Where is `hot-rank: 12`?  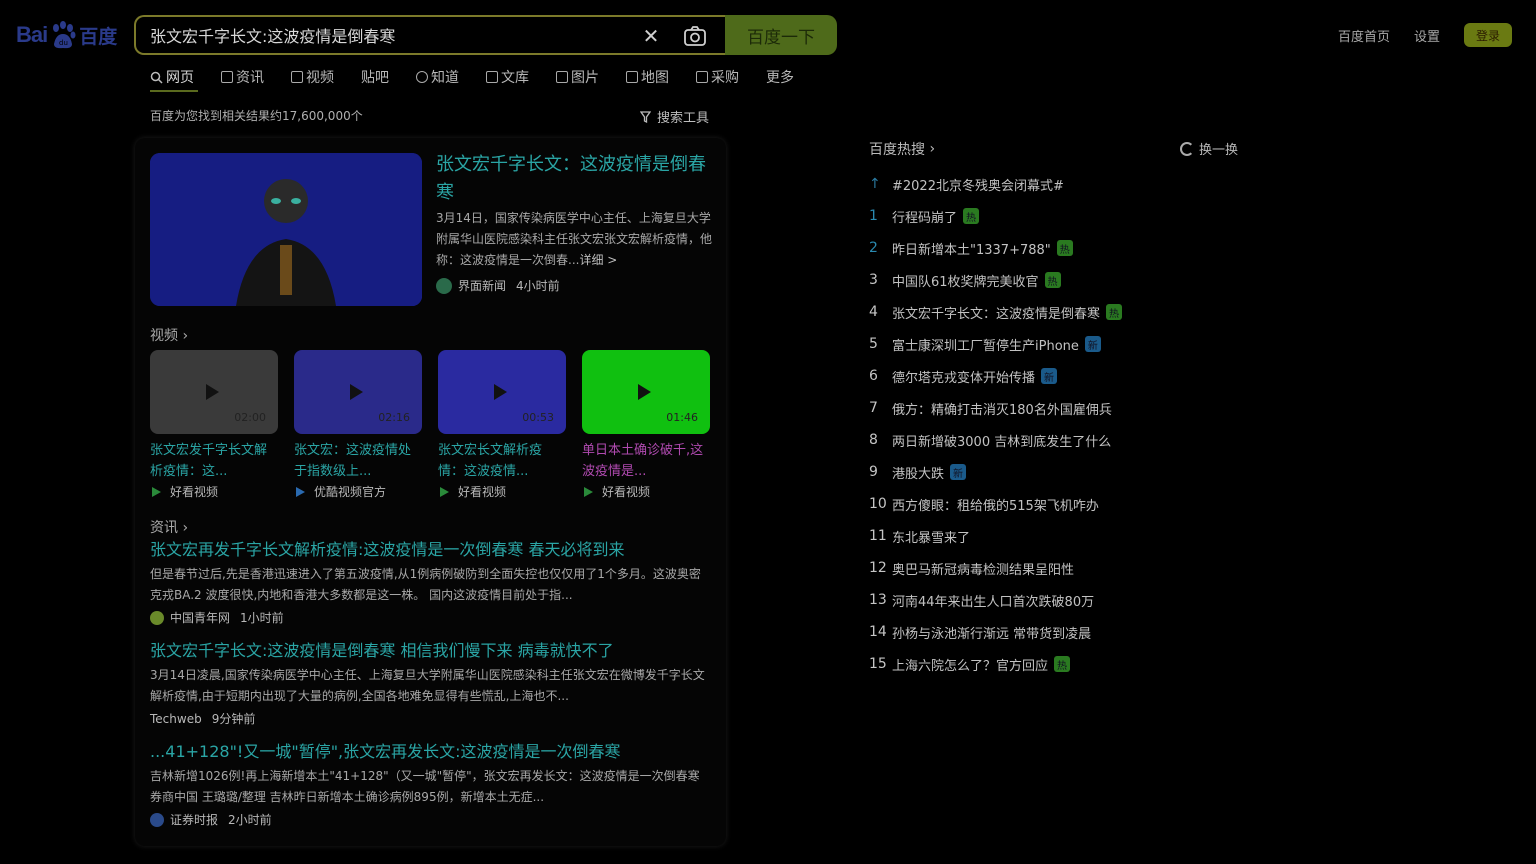 hot-rank: 12 is located at coordinates (878, 568).